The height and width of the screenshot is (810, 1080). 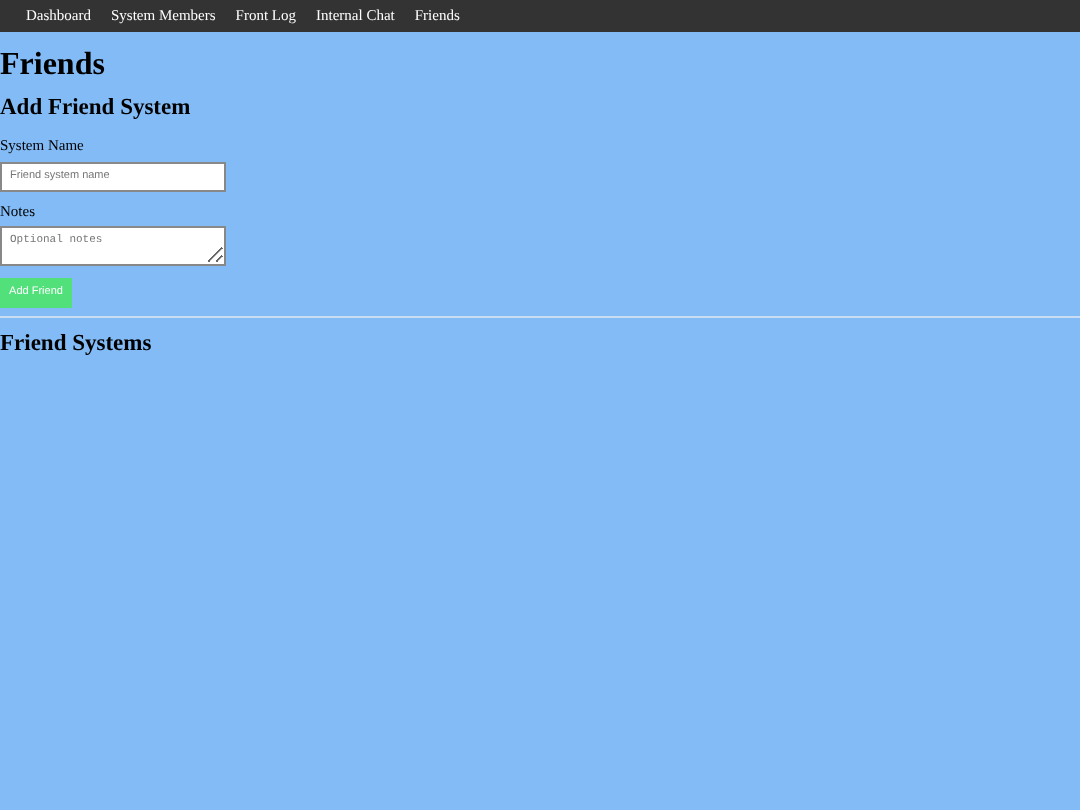 What do you see at coordinates (77, 345) in the screenshot?
I see `section-heading: Friend Systems` at bounding box center [77, 345].